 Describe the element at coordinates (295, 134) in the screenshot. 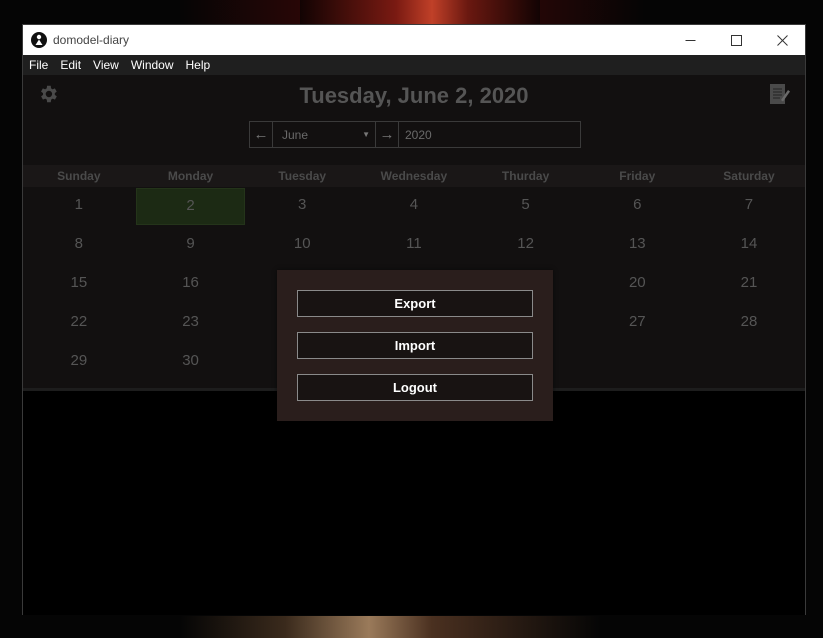

I see `month-select-value: June` at that location.